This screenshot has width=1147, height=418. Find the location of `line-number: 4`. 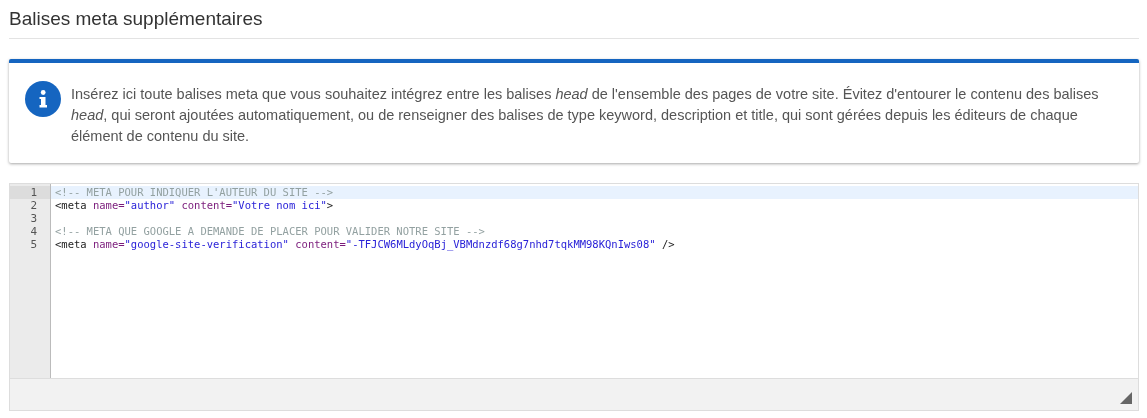

line-number: 4 is located at coordinates (33, 231).